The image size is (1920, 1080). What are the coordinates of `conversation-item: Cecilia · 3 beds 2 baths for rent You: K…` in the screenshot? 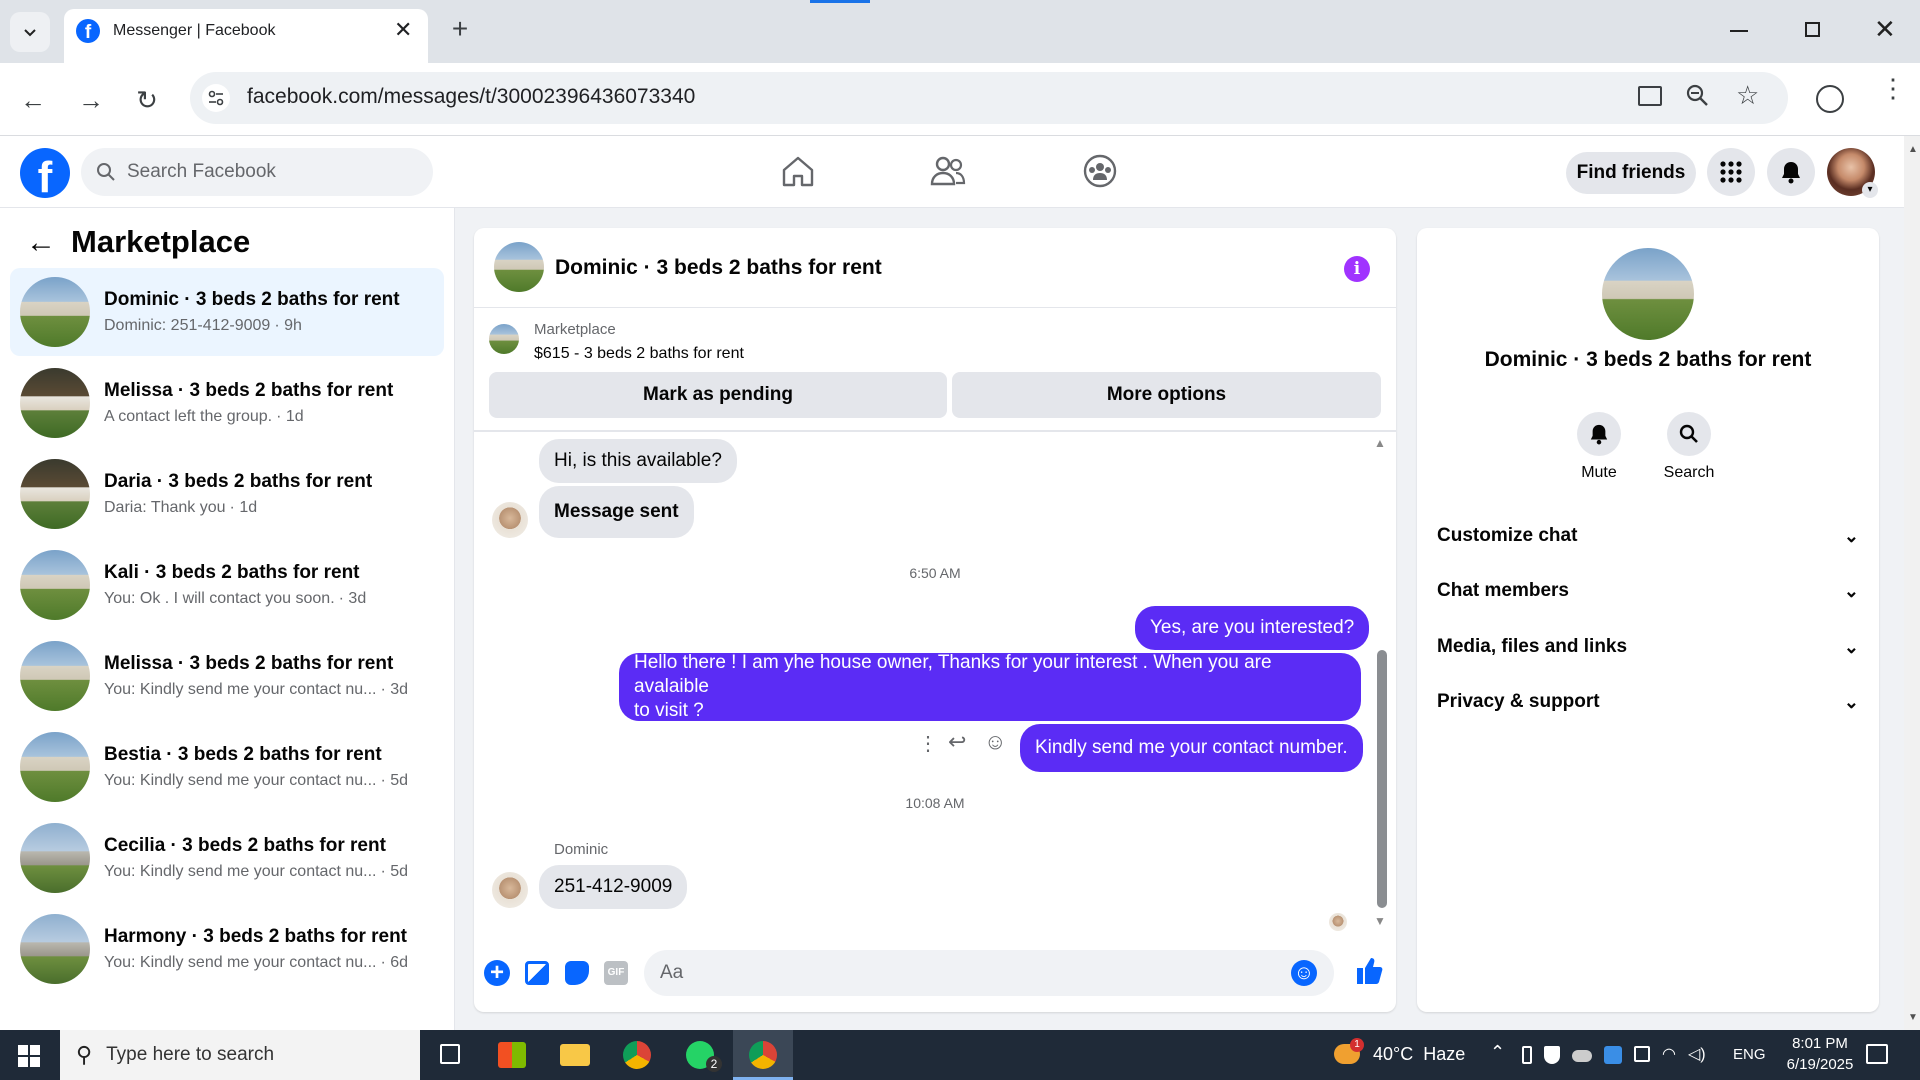 It's located at (227, 858).